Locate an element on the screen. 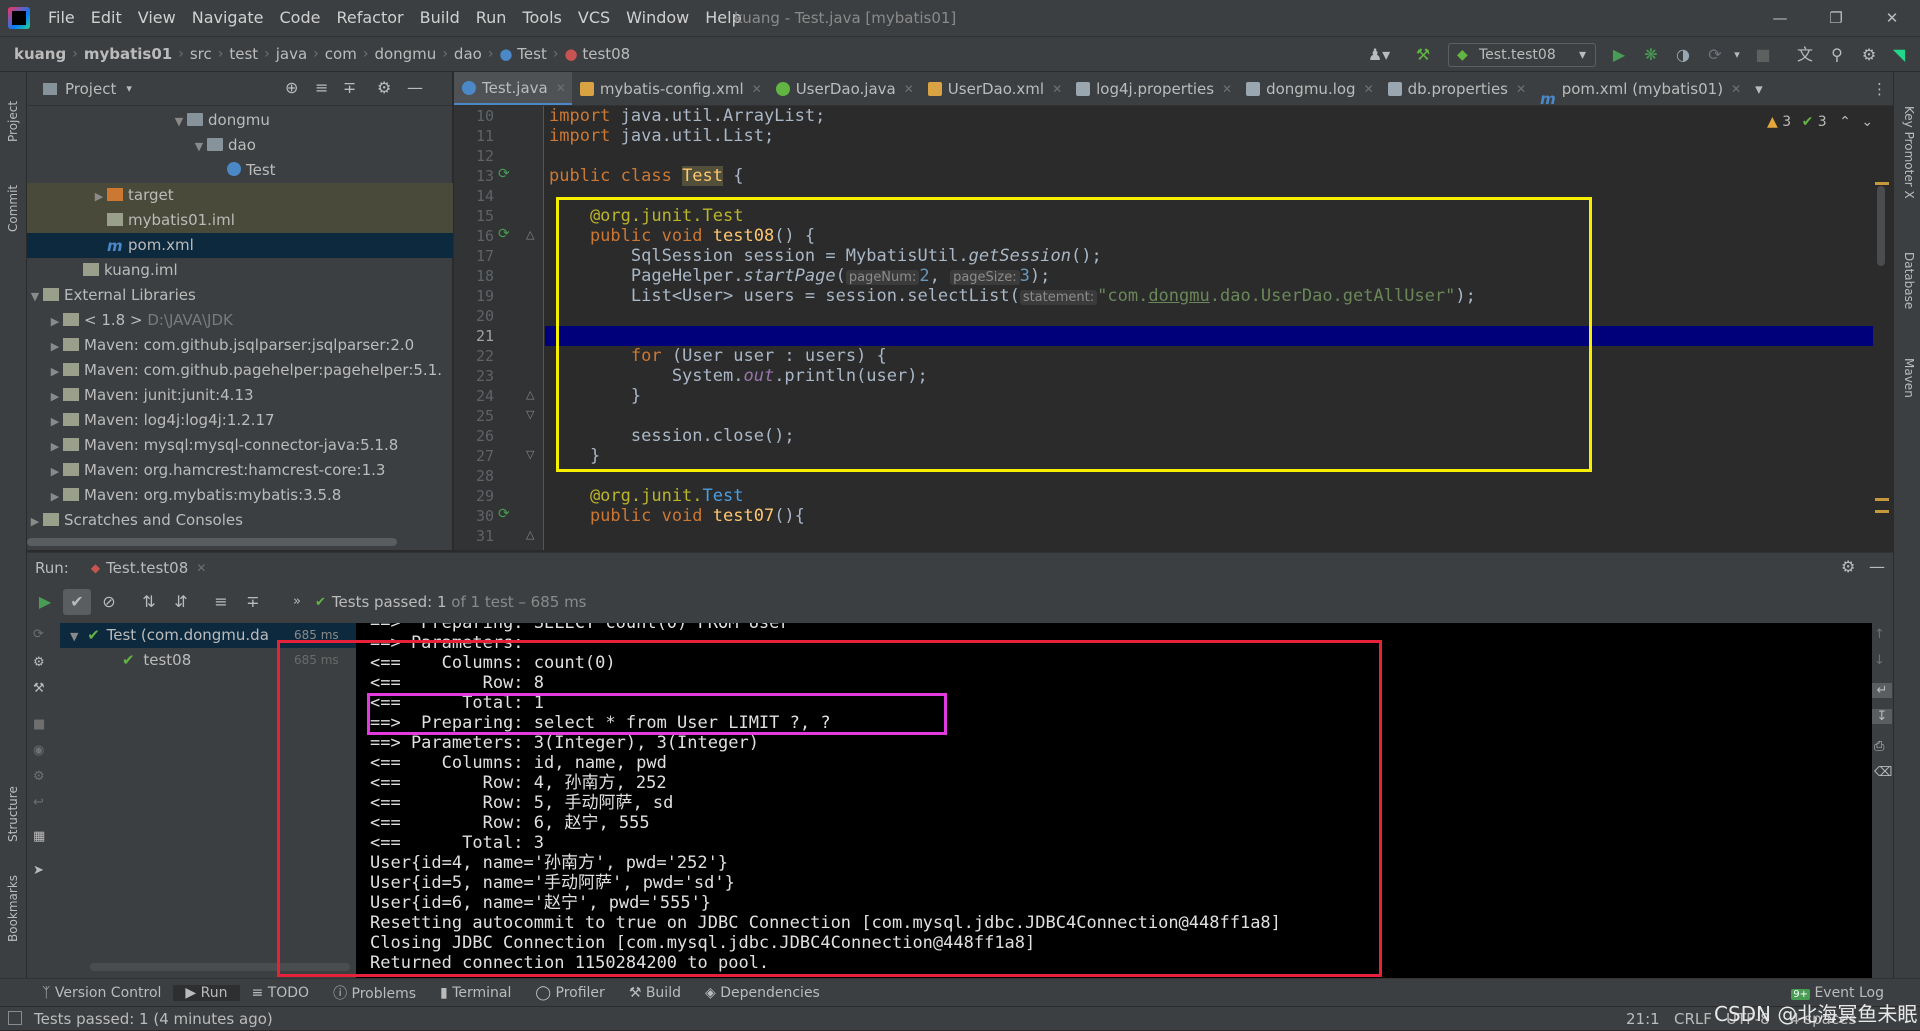  menu-tools: Tools is located at coordinates (541, 18).